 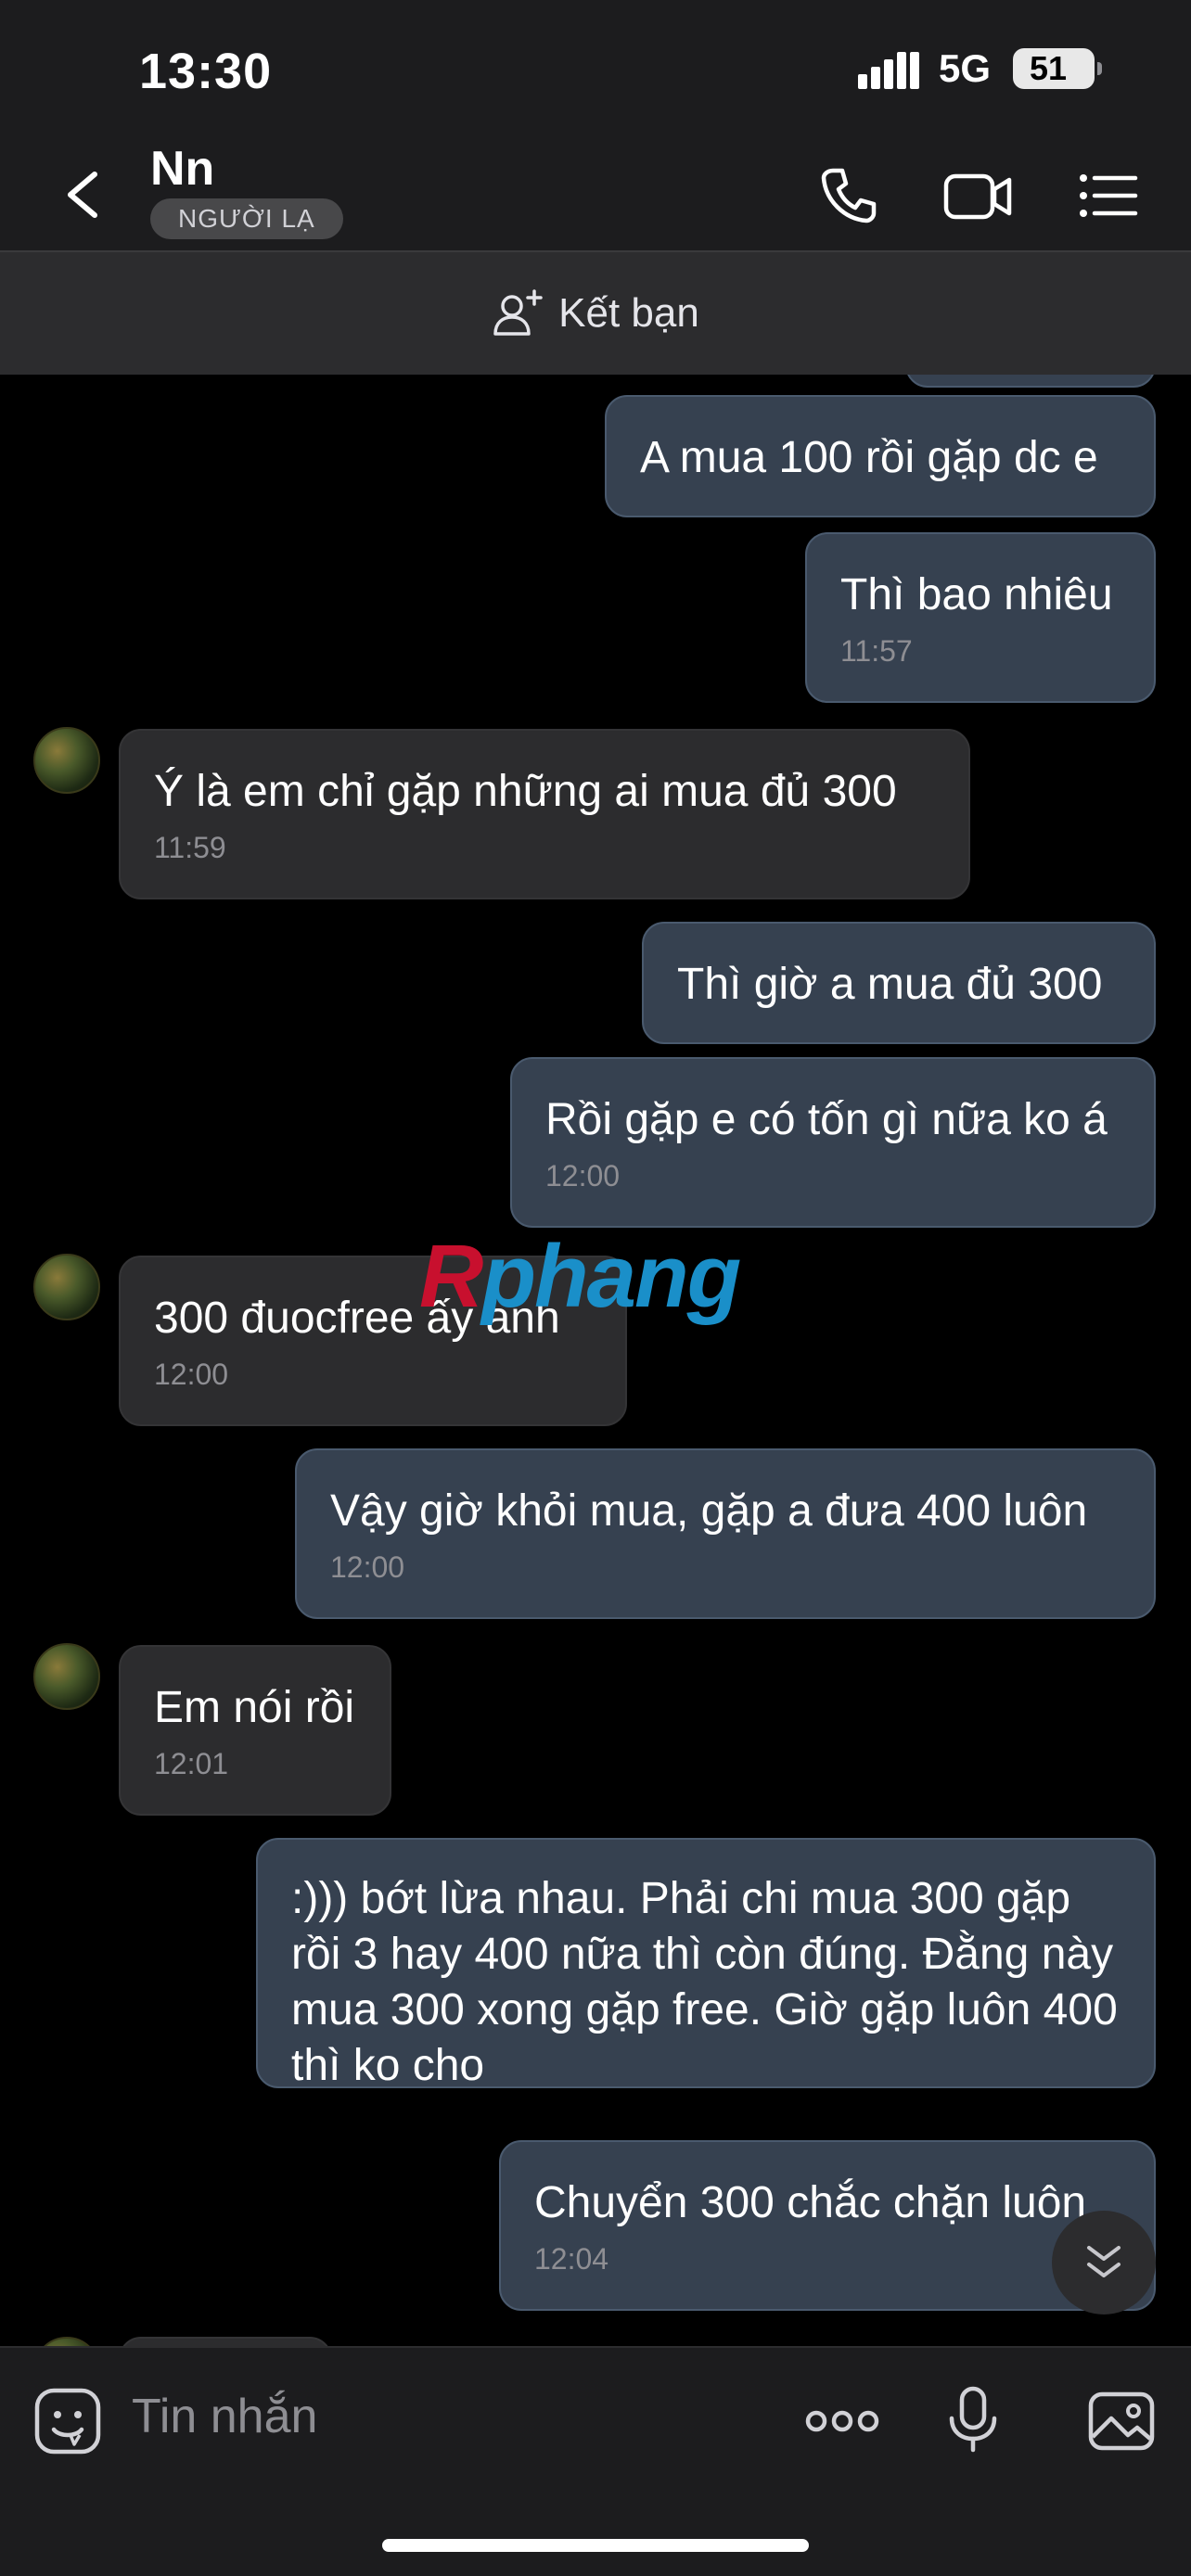 What do you see at coordinates (1108, 196) in the screenshot?
I see `menu-list-icon` at bounding box center [1108, 196].